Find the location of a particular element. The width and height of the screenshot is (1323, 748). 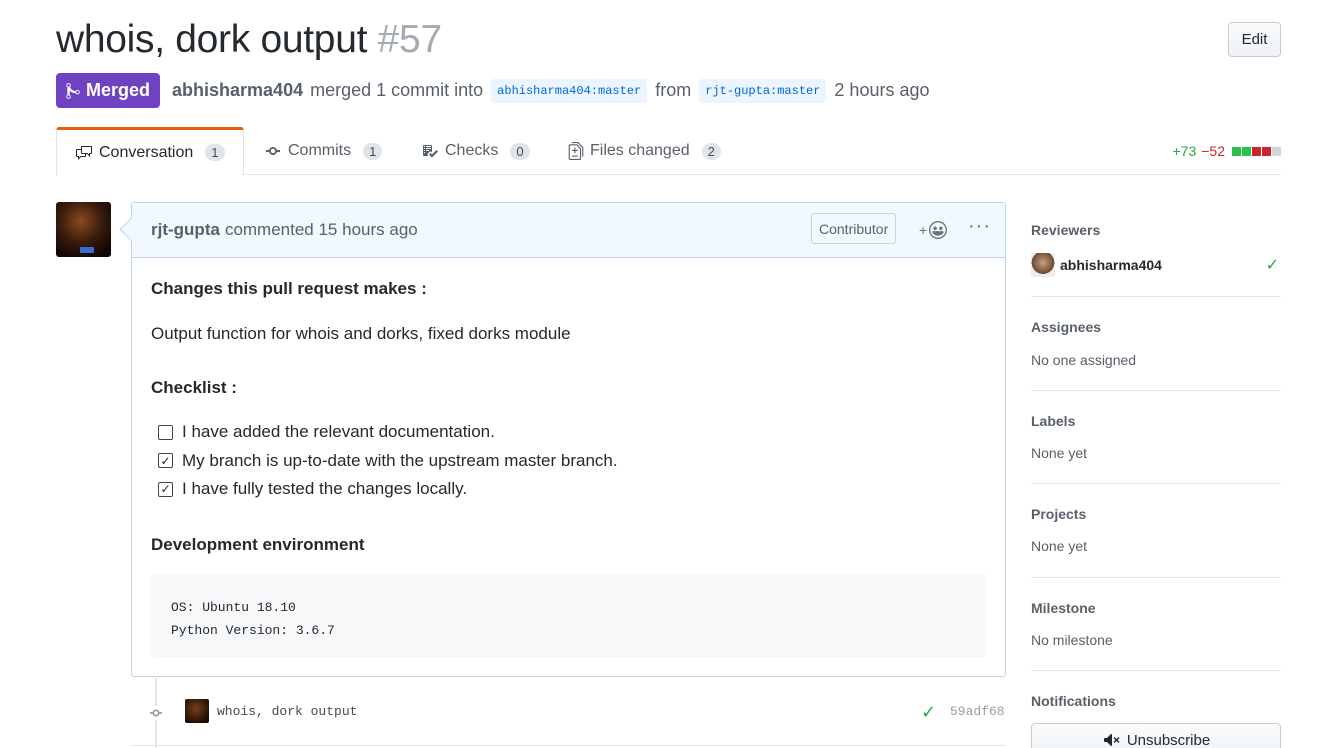

file-diff-icon is located at coordinates (576, 151).